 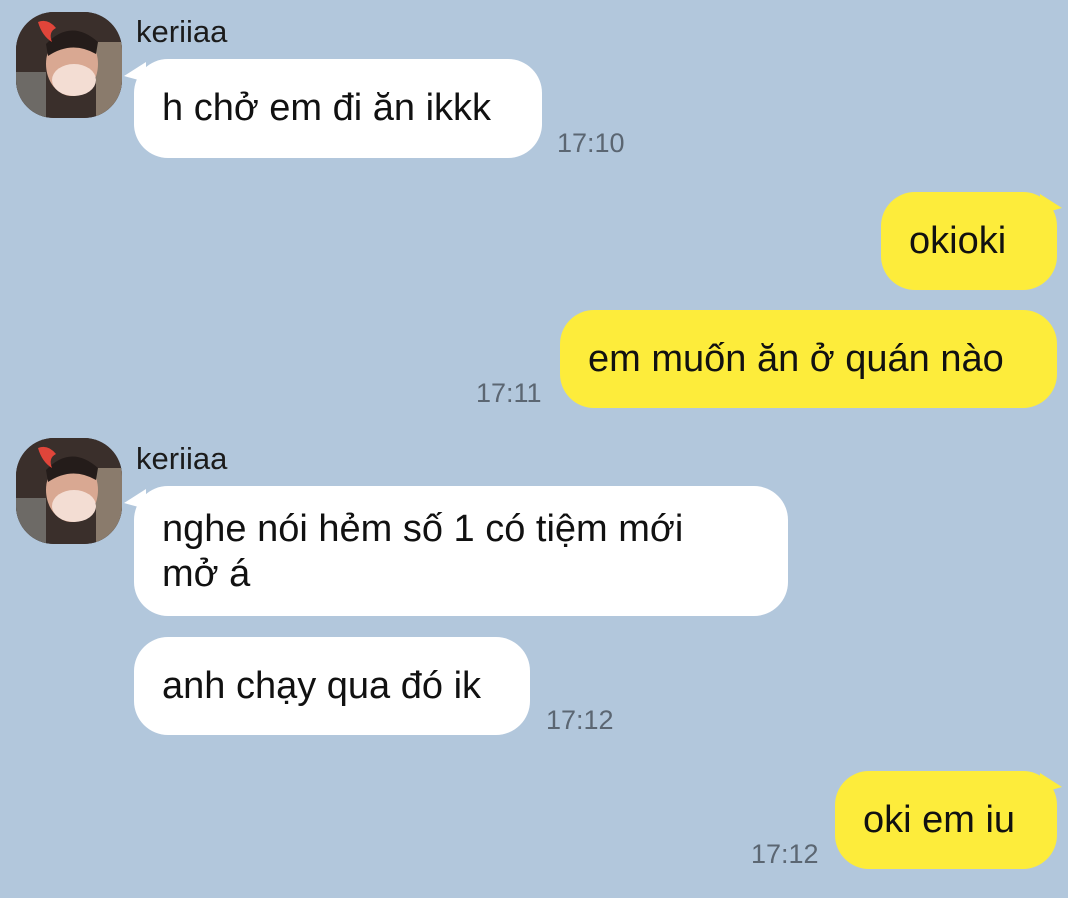 I want to click on message-text: h chở em đi ăn ikkk, so click(x=327, y=108).